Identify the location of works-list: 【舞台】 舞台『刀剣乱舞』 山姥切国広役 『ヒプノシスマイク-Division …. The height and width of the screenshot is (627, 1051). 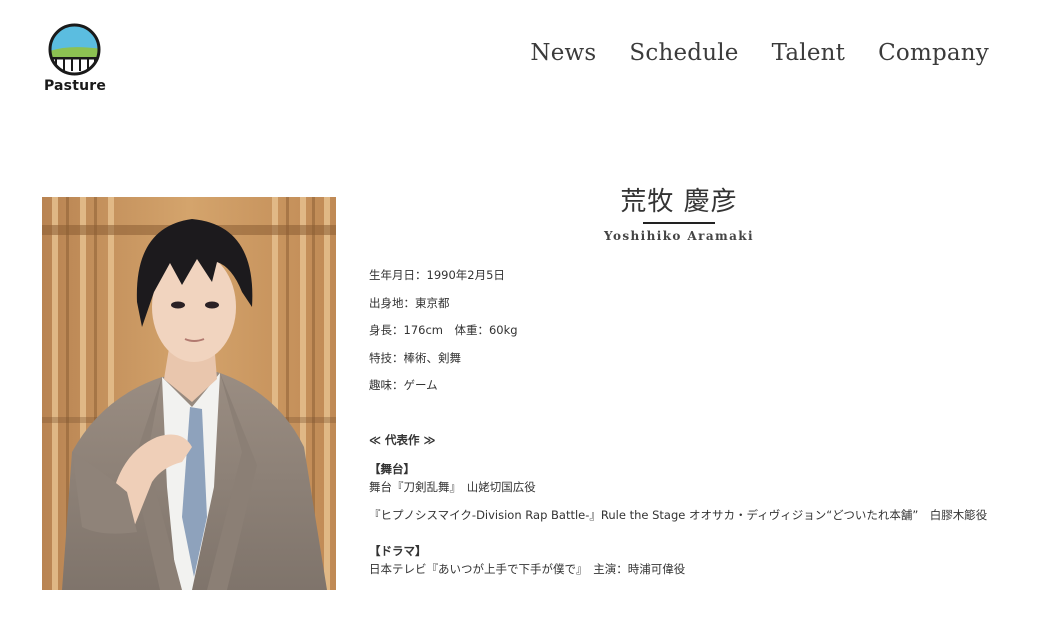
(681, 524).